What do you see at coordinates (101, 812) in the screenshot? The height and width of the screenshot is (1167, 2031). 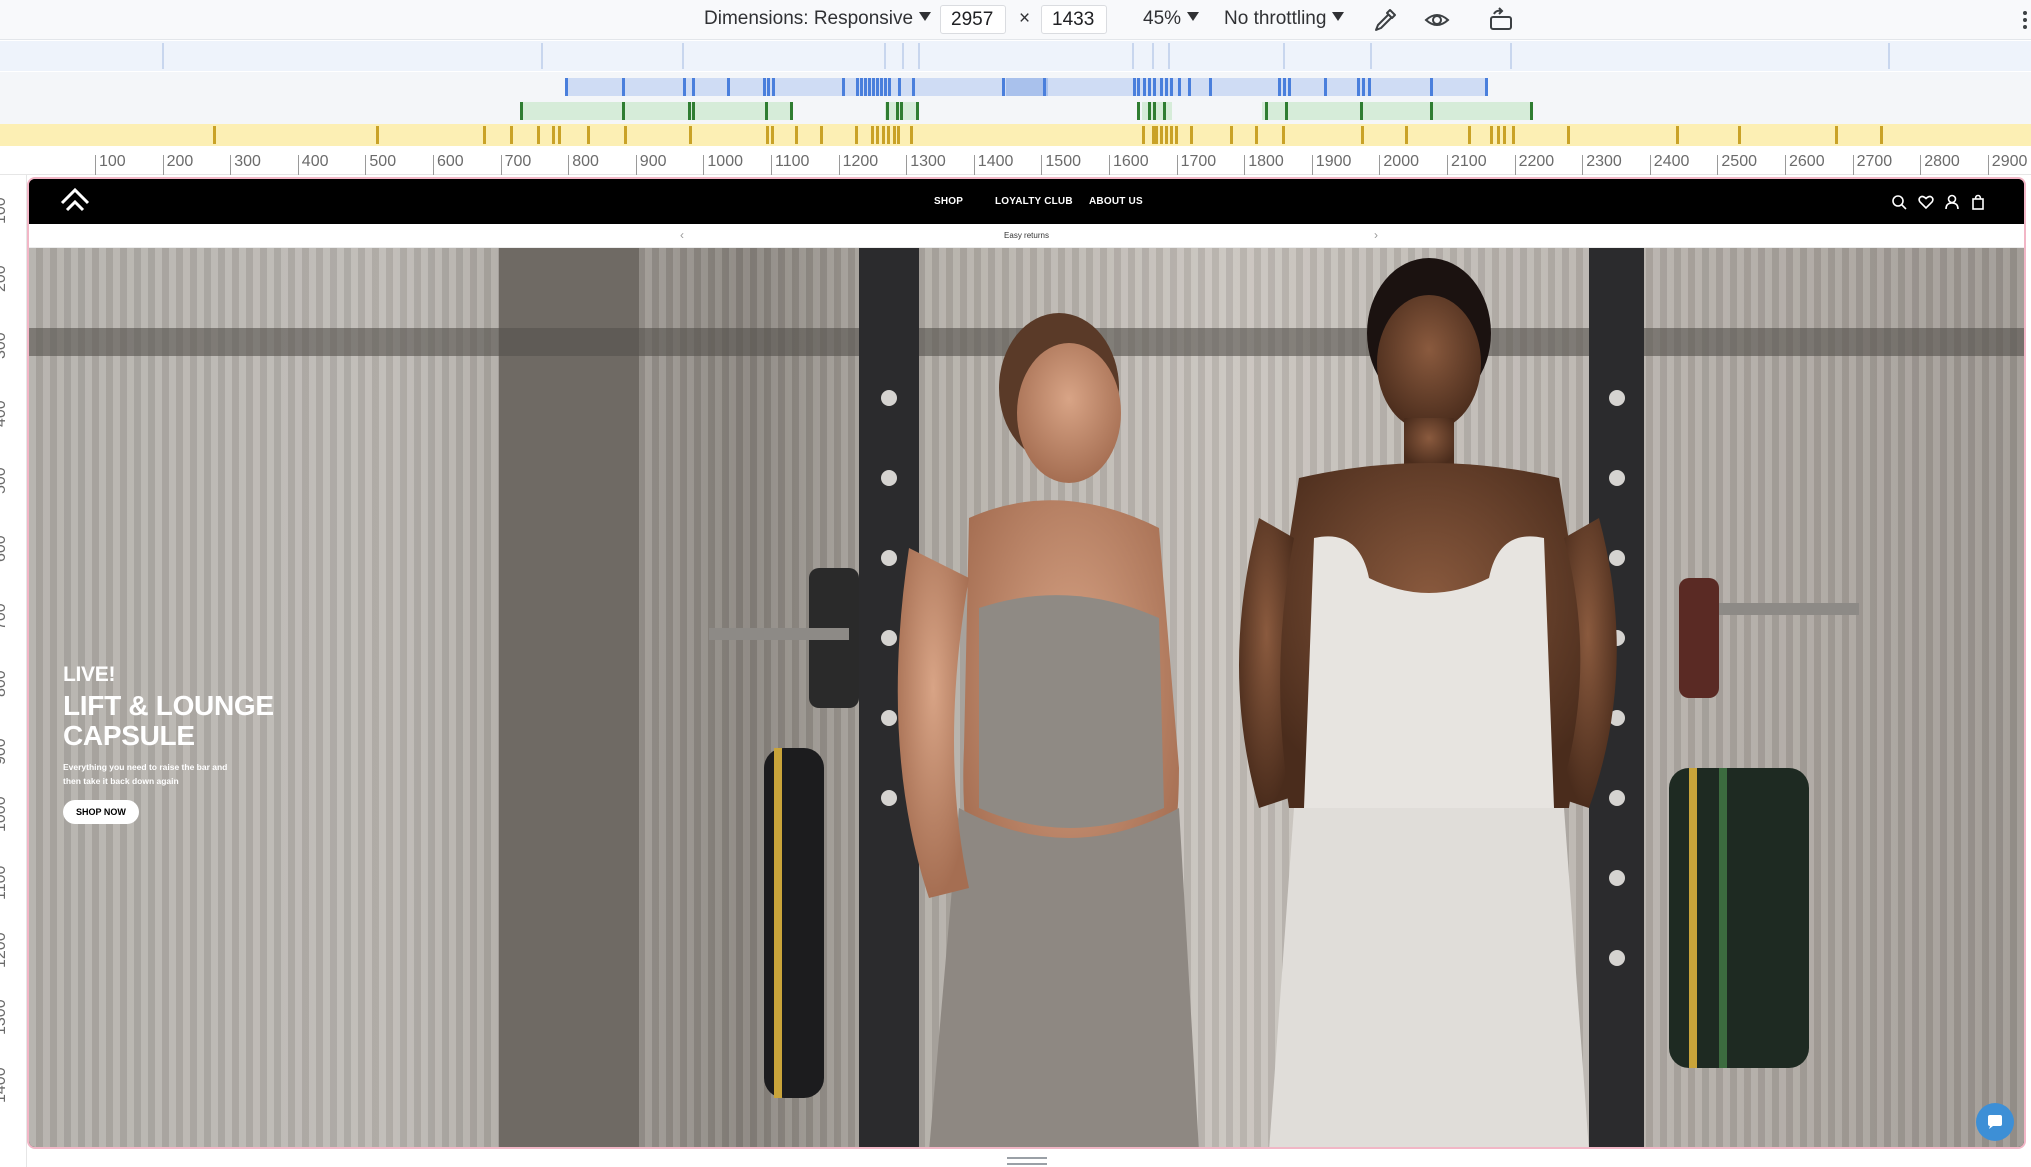 I see `shop-now-button: SHOP NOW` at bounding box center [101, 812].